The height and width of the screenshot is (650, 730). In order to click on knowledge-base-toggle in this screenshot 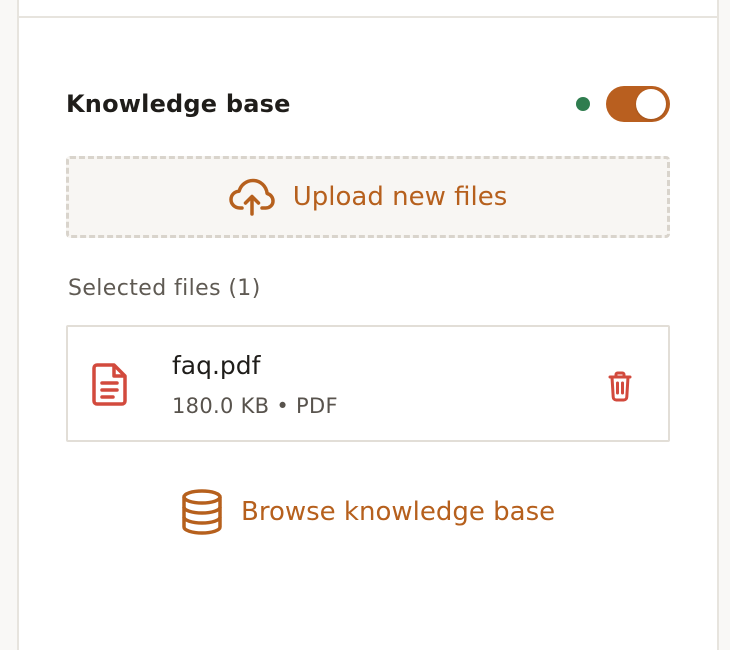, I will do `click(638, 104)`.